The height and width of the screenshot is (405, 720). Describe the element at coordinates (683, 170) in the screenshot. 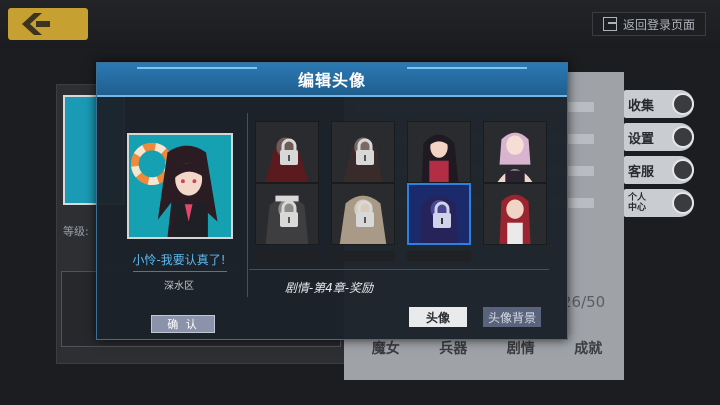

I see `headset-icon` at that location.